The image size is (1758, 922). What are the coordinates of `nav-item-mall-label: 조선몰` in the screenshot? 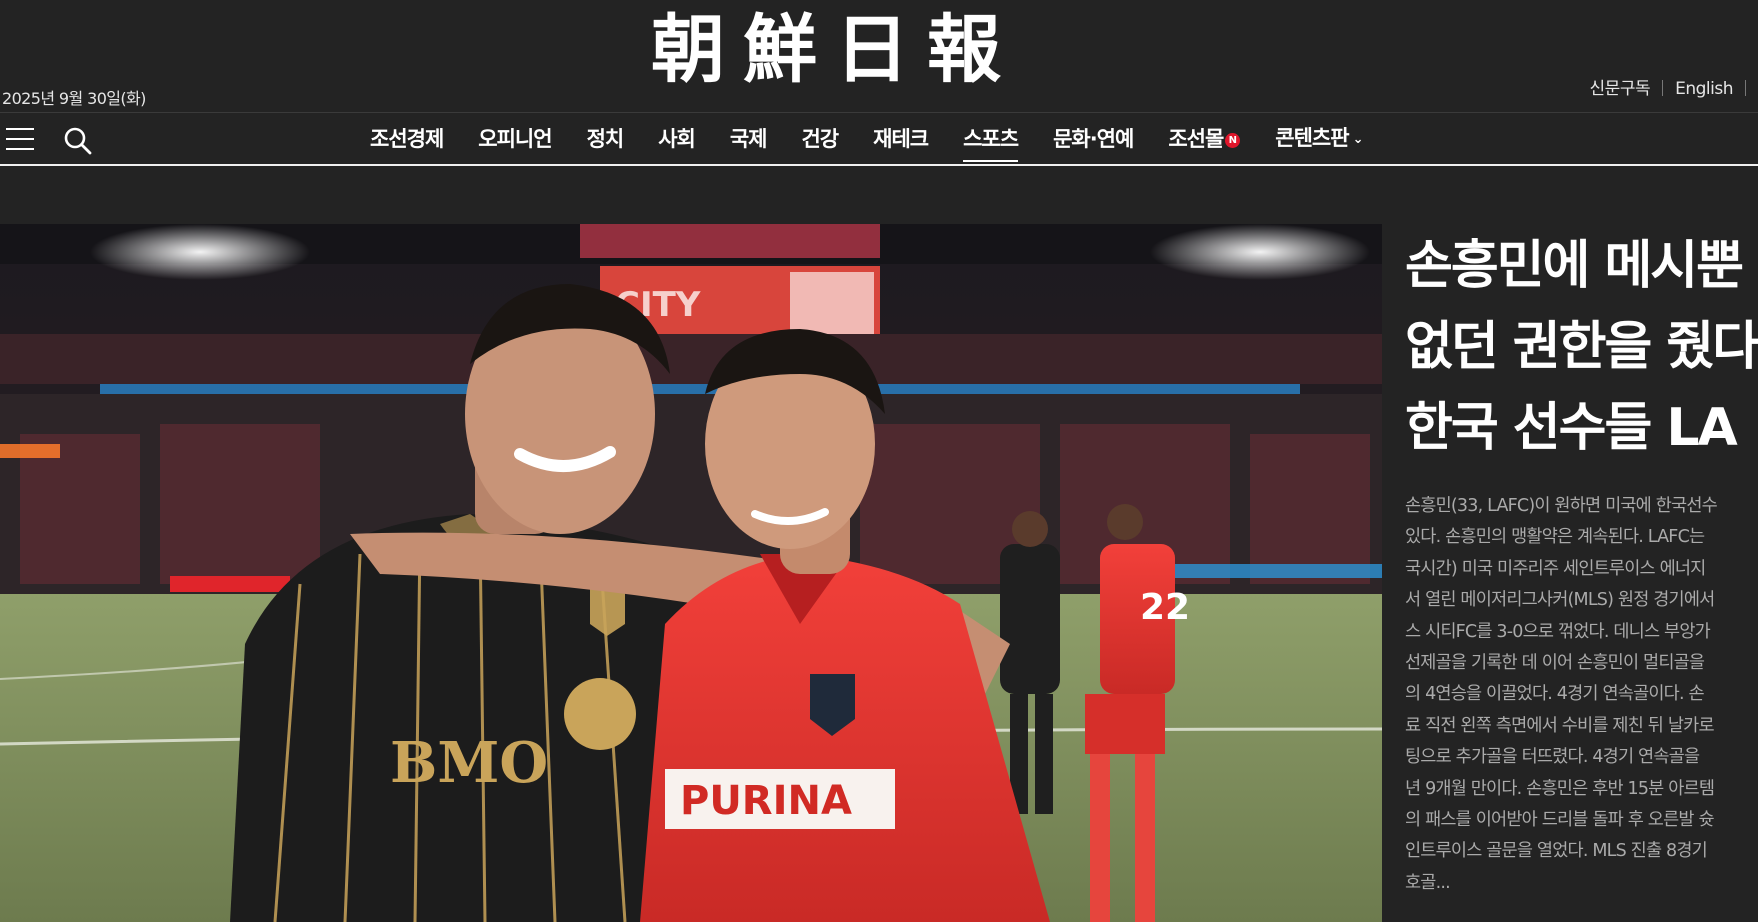 It's located at (1196, 139).